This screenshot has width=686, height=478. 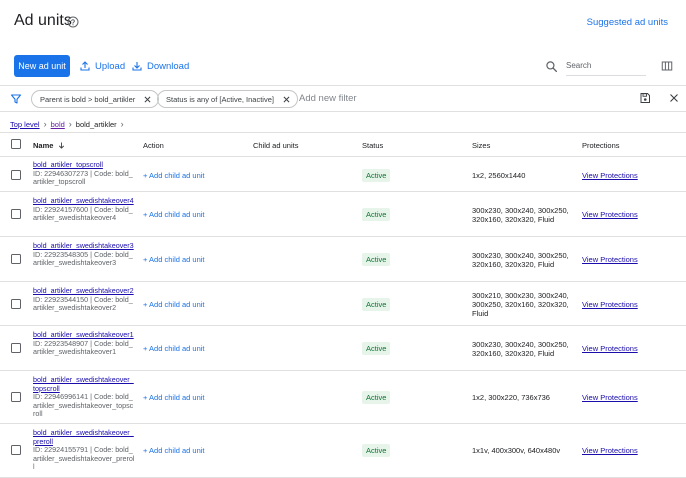 I want to click on column-protections: Protections, so click(x=601, y=145).